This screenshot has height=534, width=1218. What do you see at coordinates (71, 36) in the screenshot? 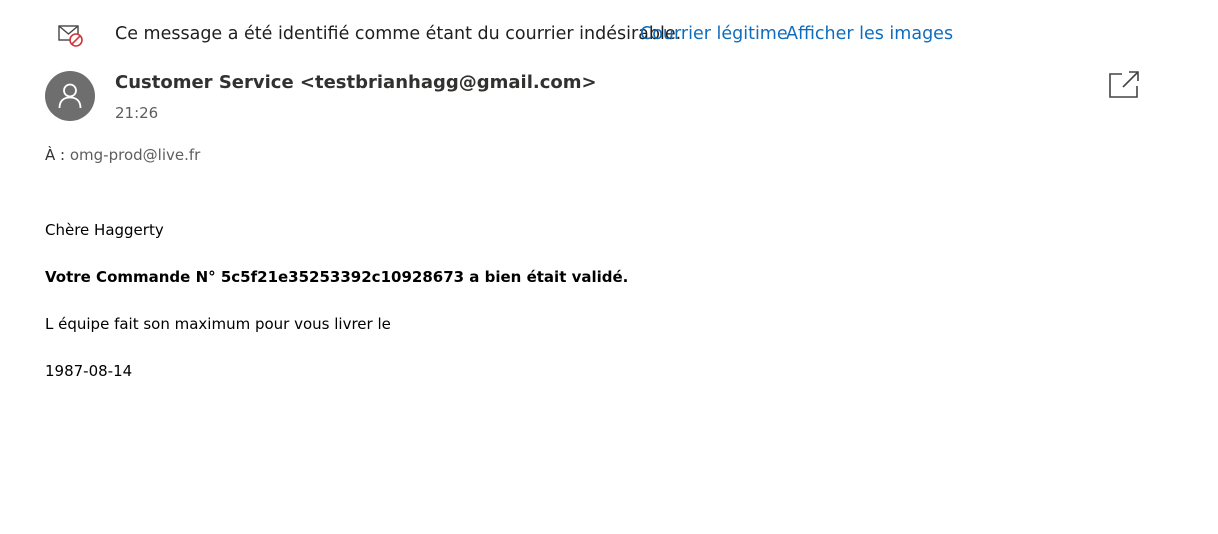
I see `junk-mail-icon` at bounding box center [71, 36].